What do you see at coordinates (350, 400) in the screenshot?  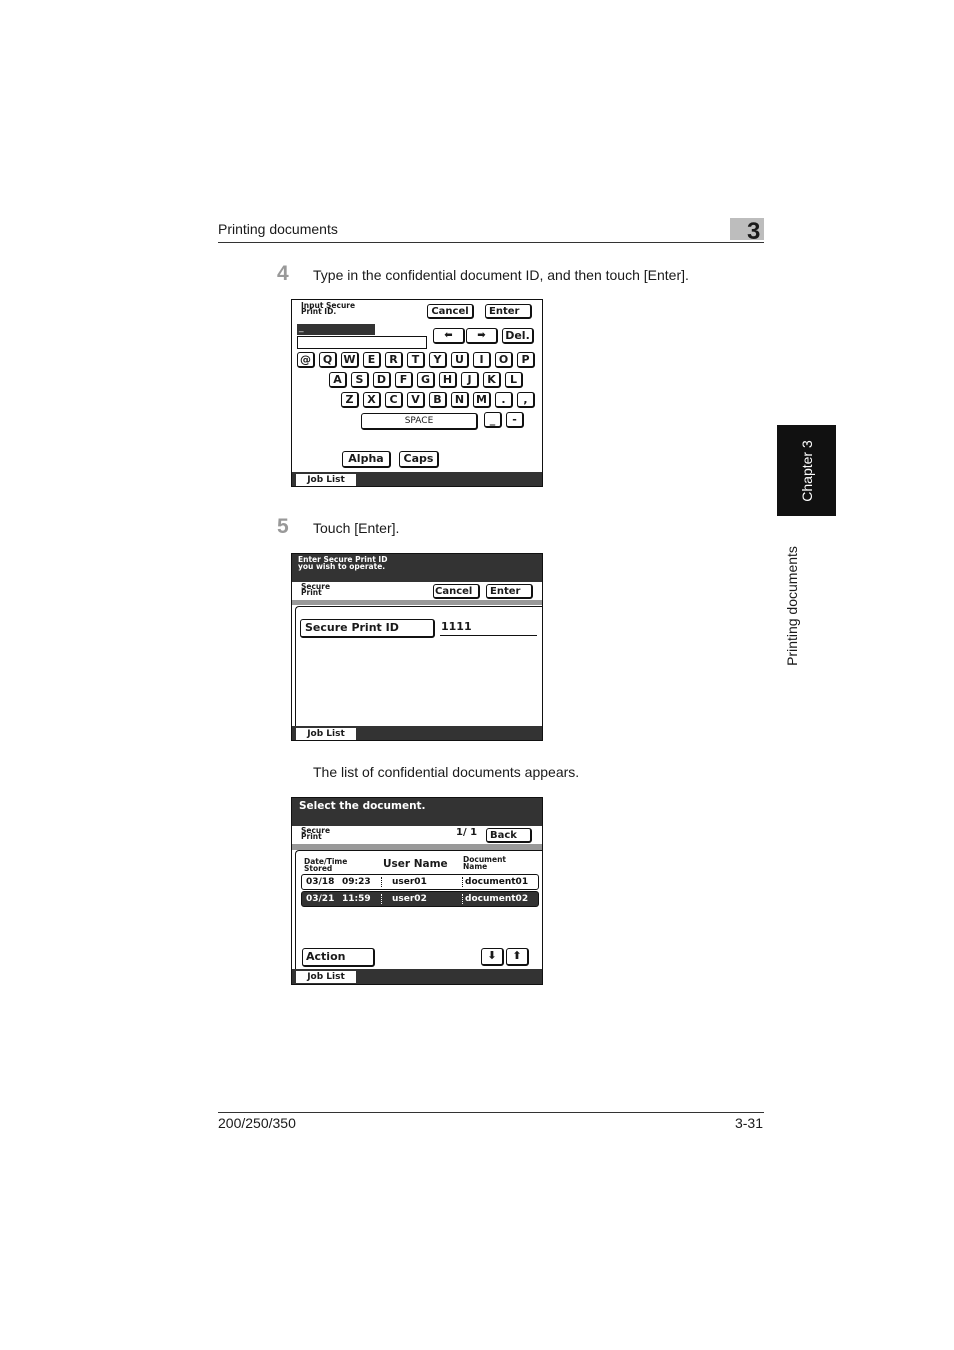 I see `key-Z: Z` at bounding box center [350, 400].